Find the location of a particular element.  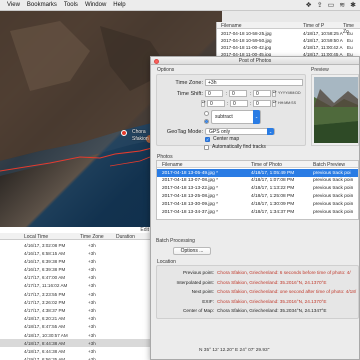

shift-days-field: 0 is located at coordinates (262, 93).